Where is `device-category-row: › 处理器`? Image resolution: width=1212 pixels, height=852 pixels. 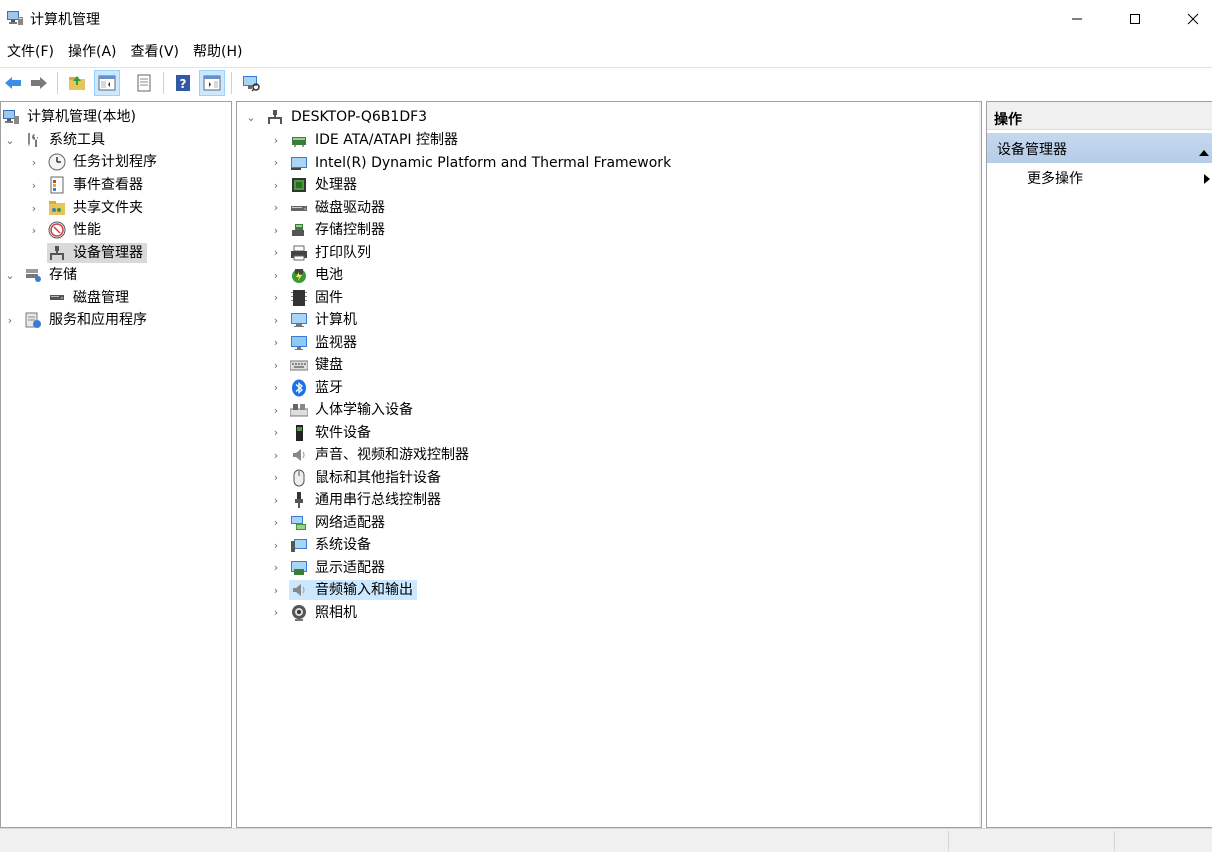
device-category-row: › 处理器 is located at coordinates (299, 185).